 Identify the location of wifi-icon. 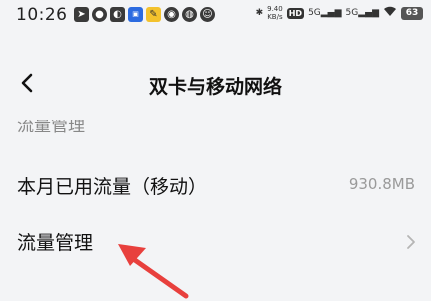
(390, 13).